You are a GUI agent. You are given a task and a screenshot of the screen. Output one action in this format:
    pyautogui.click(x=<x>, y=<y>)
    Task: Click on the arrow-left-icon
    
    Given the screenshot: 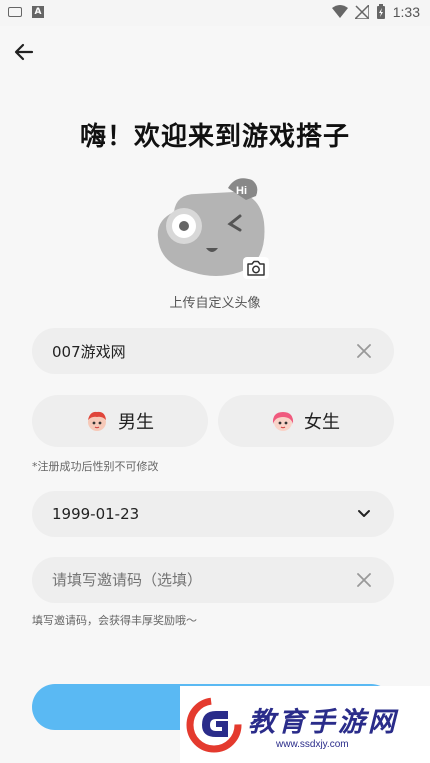 What is the action you would take?
    pyautogui.click(x=24, y=52)
    